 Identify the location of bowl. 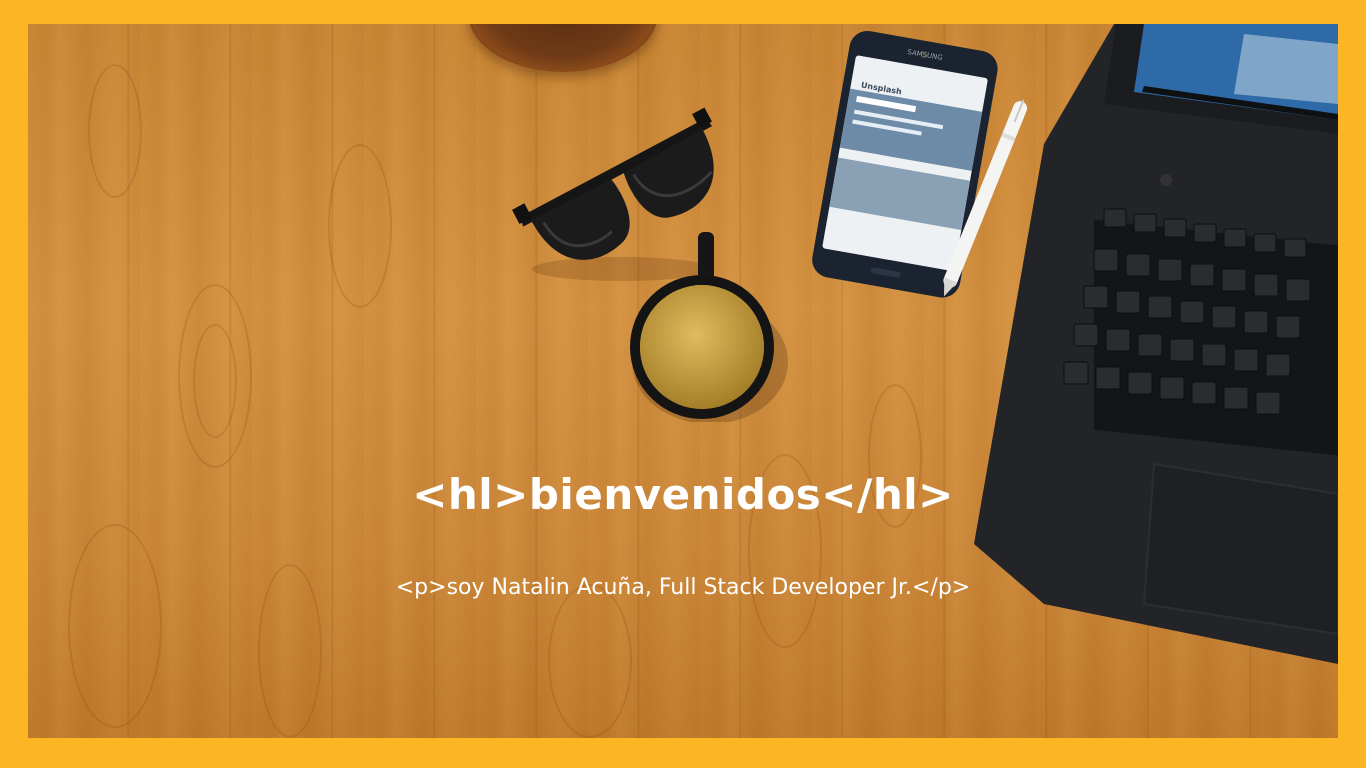
(563, 48).